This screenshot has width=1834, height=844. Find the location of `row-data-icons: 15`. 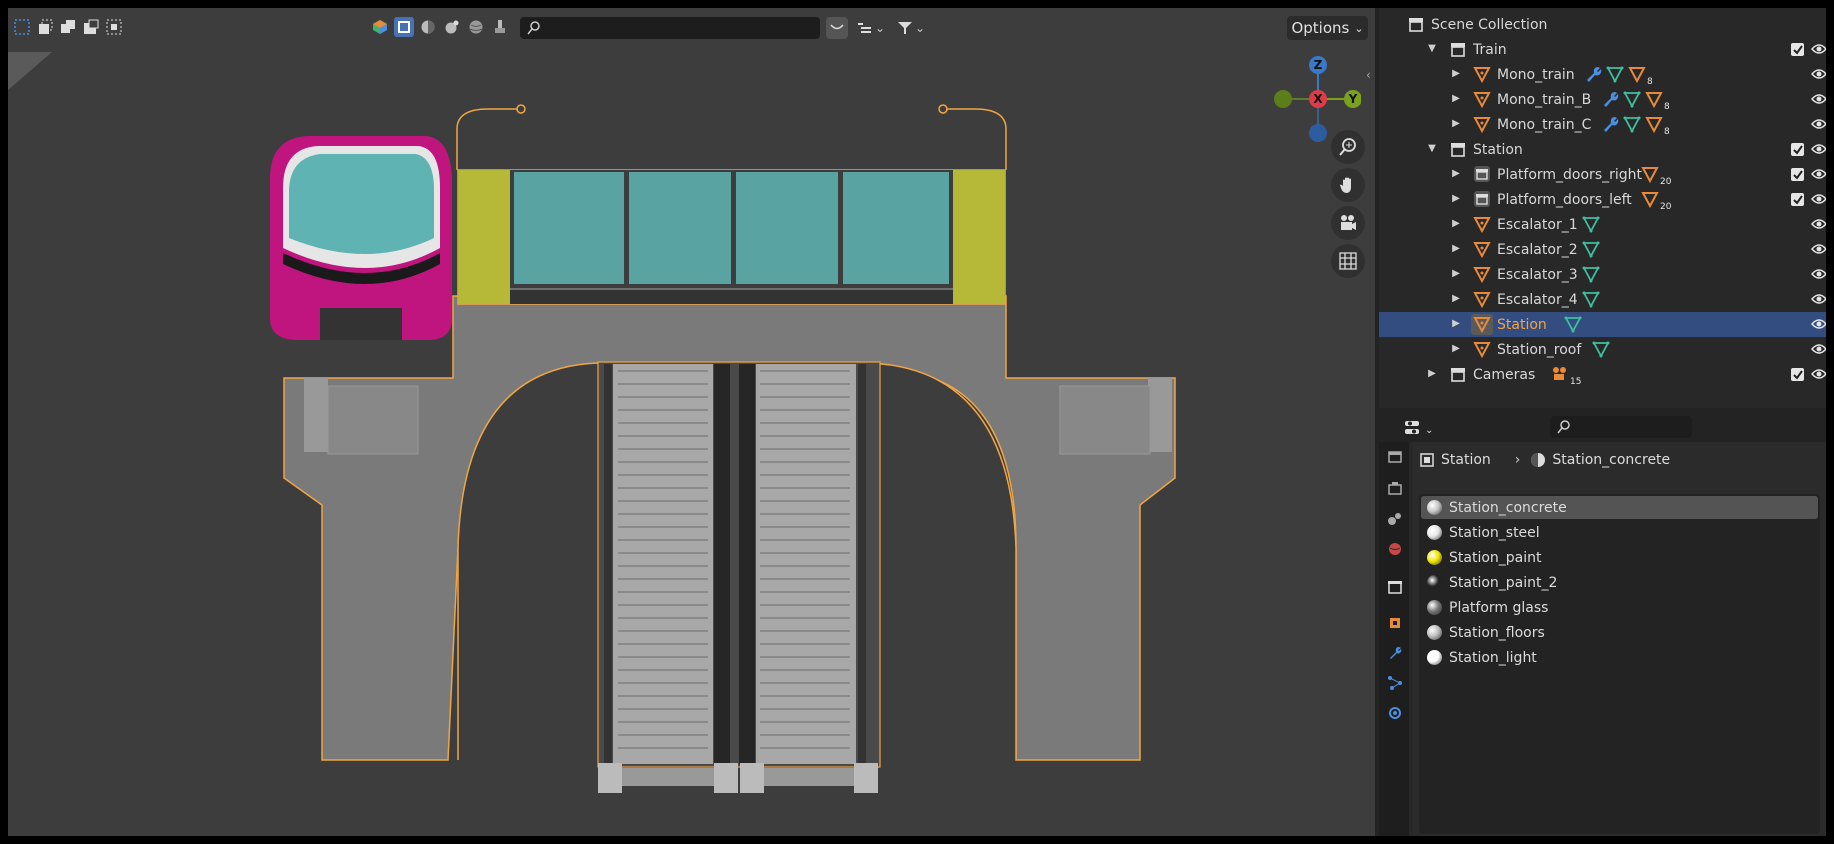

row-data-icons: 15 is located at coordinates (1566, 376).